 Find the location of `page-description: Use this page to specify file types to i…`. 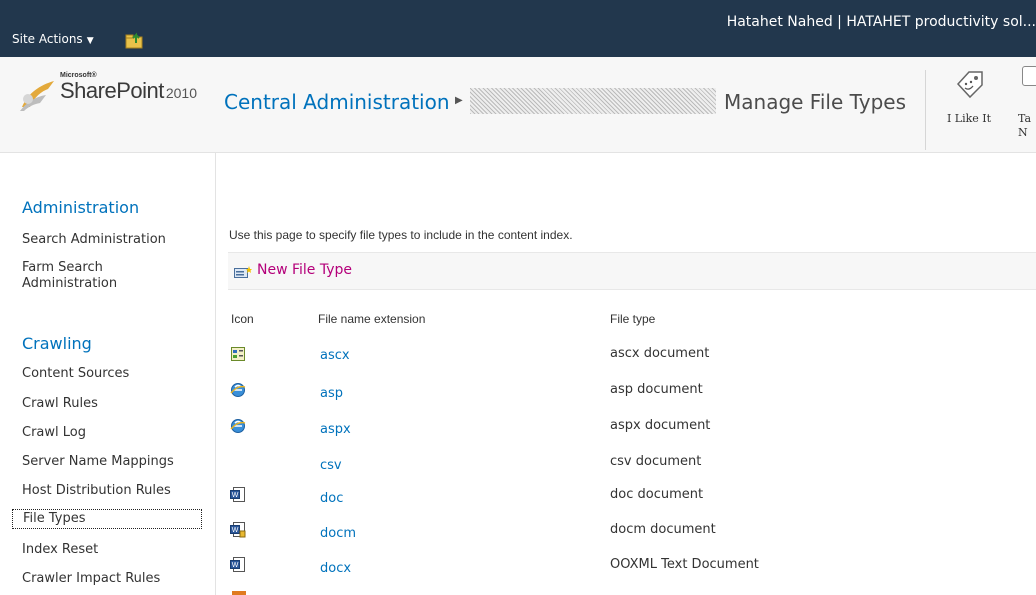

page-description: Use this page to specify file types to i… is located at coordinates (401, 235).